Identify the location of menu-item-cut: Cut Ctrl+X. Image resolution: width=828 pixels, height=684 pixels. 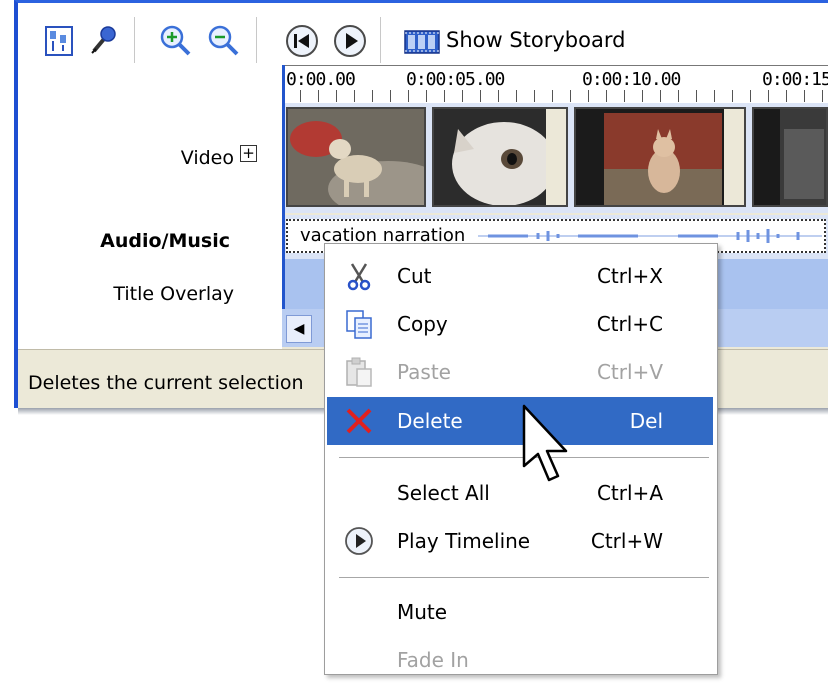
(520, 276).